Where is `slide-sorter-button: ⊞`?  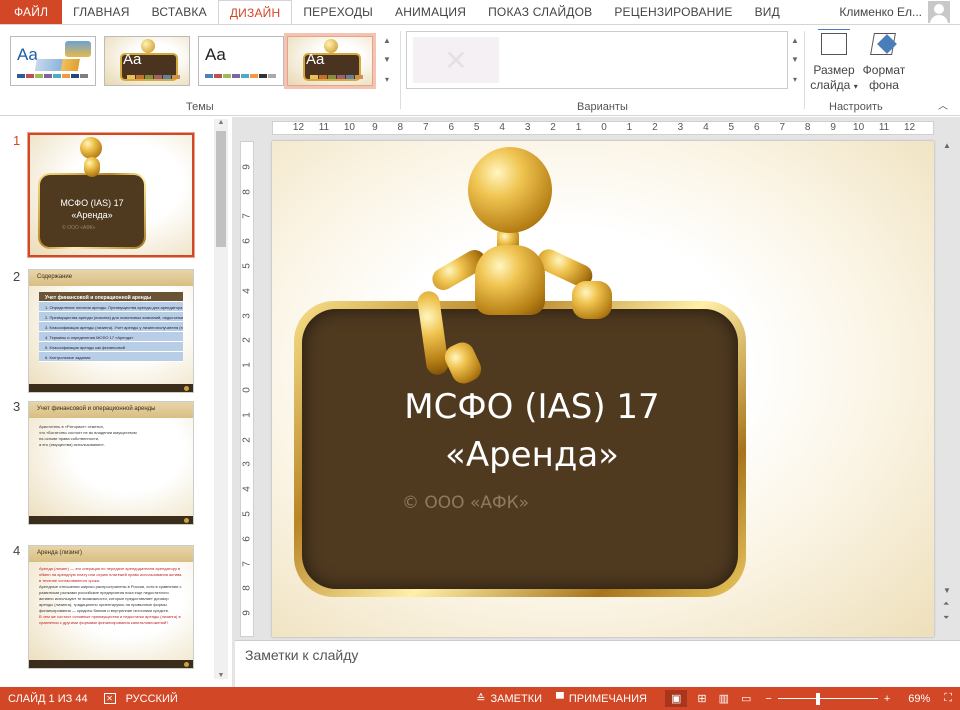
slide-sorter-button: ⊞ is located at coordinates (701, 698).